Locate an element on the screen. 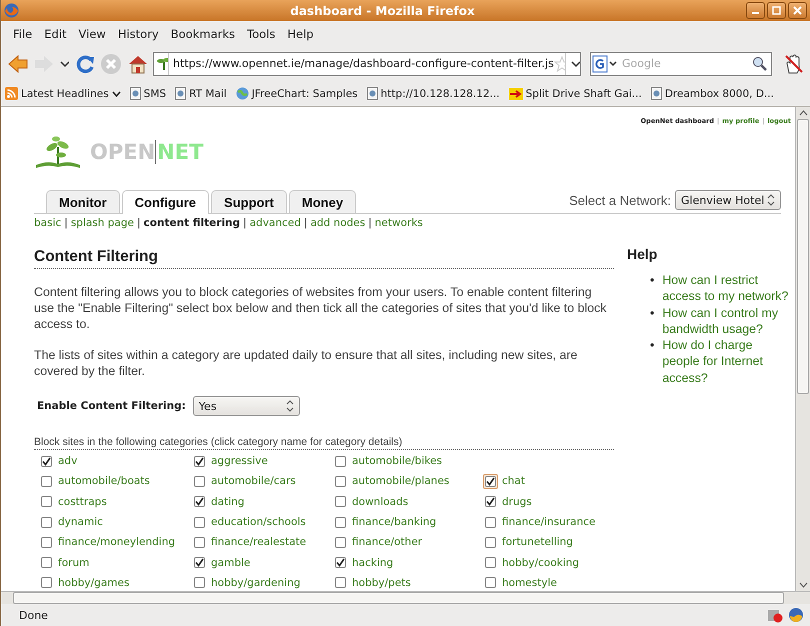 This screenshot has height=626, width=810. help-link: How can I restrict access to my network? is located at coordinates (726, 288).